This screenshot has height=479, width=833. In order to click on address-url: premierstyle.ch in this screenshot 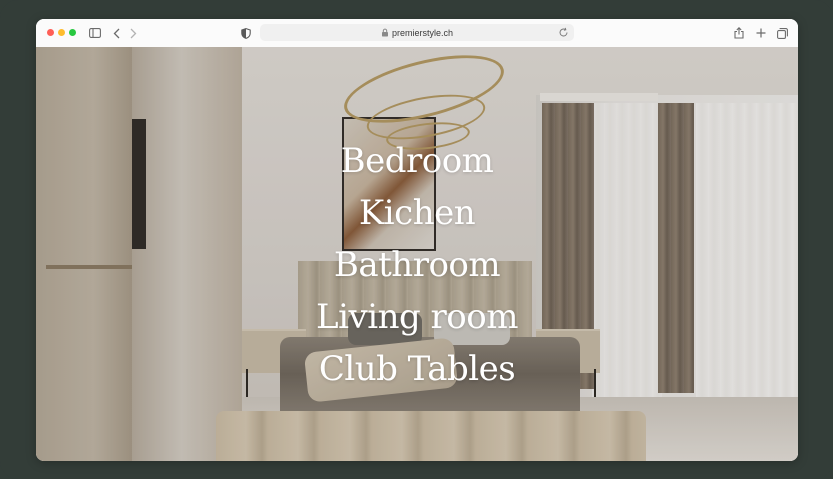, I will do `click(422, 32)`.